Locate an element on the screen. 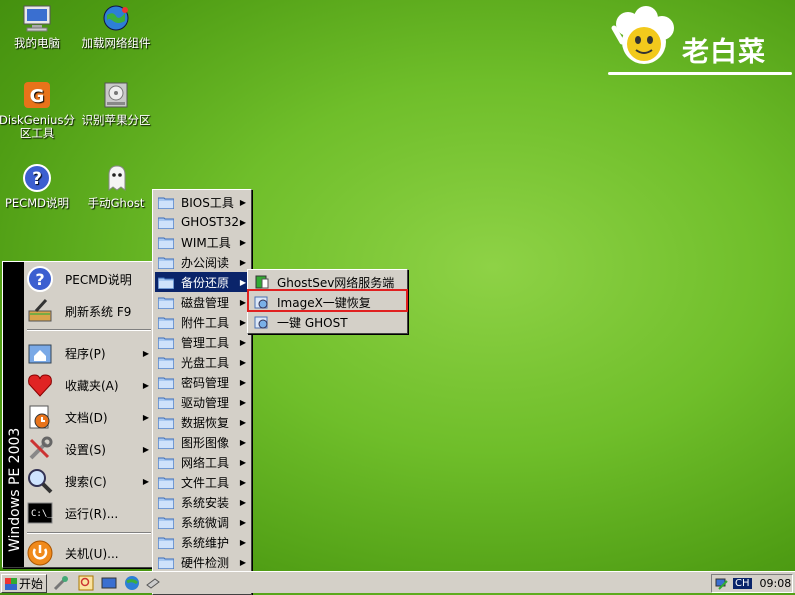 The height and width of the screenshot is (595, 795). quicklaunch-desktop-icon is located at coordinates (109, 583).